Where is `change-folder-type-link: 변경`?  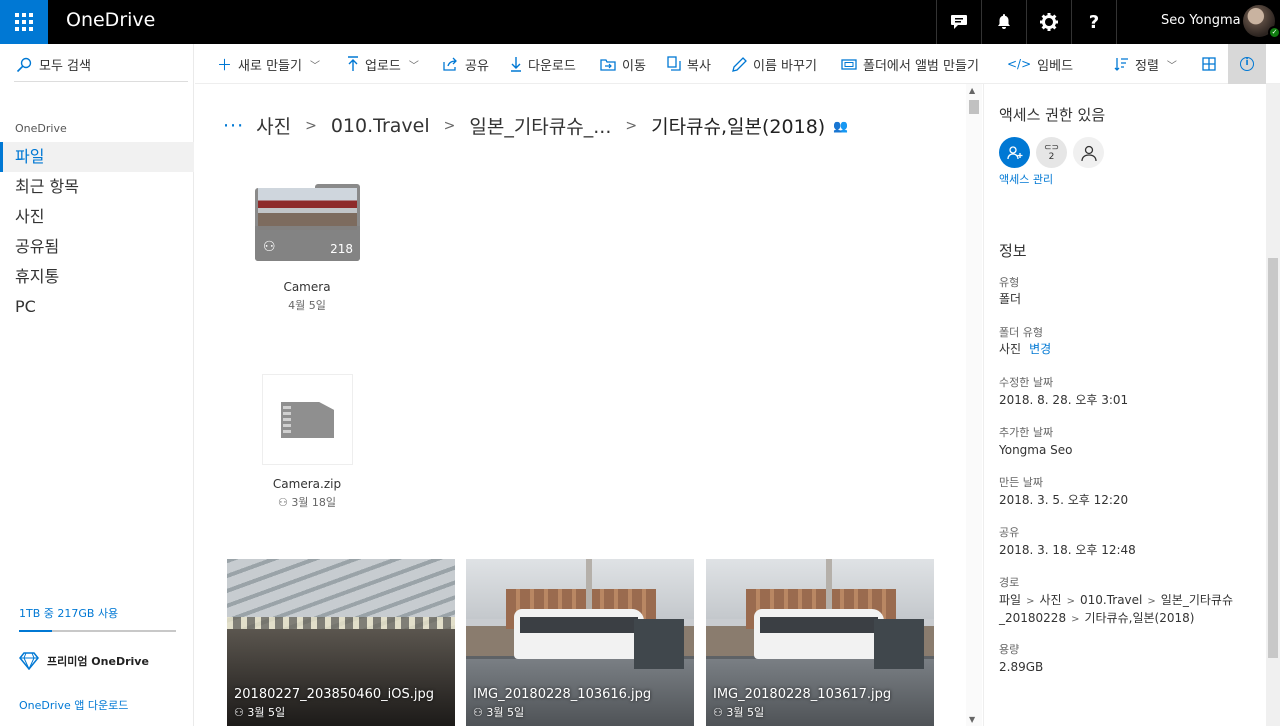
change-folder-type-link: 변경 is located at coordinates (1040, 349).